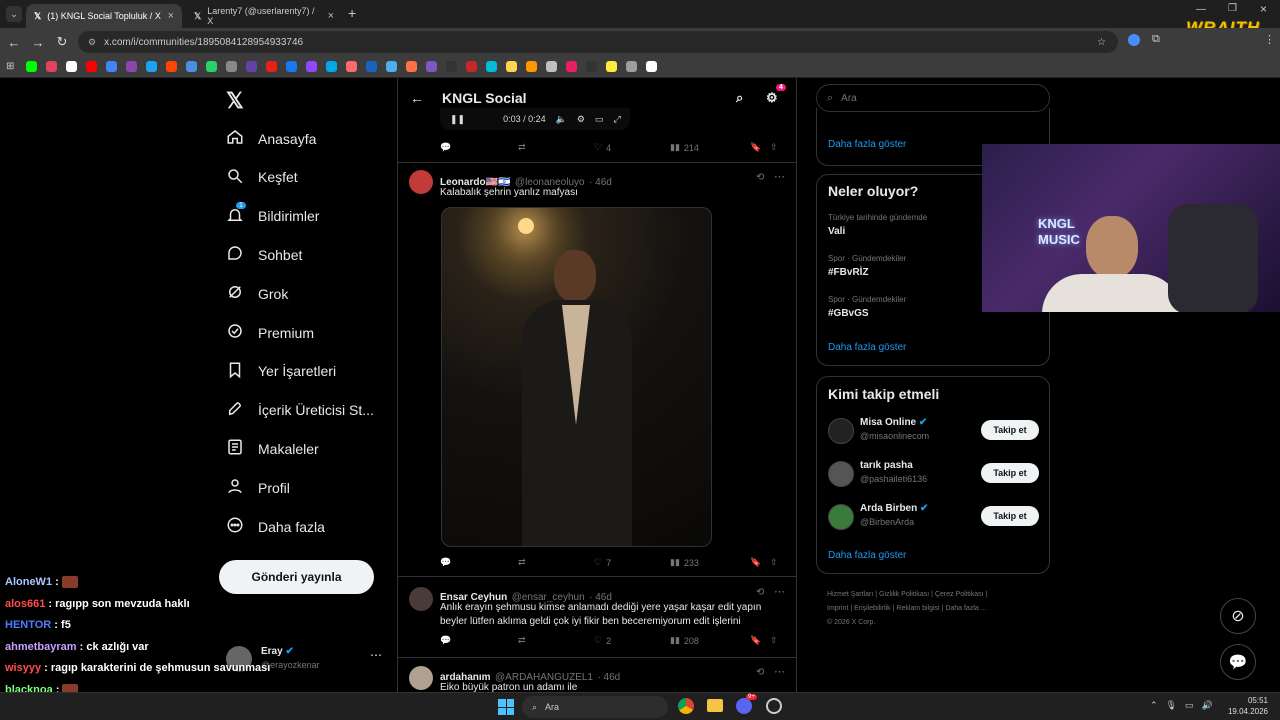 The image size is (1280, 720). Describe the element at coordinates (272, 214) in the screenshot. I see `nav-item-bell: 1 Bildirimler` at that location.